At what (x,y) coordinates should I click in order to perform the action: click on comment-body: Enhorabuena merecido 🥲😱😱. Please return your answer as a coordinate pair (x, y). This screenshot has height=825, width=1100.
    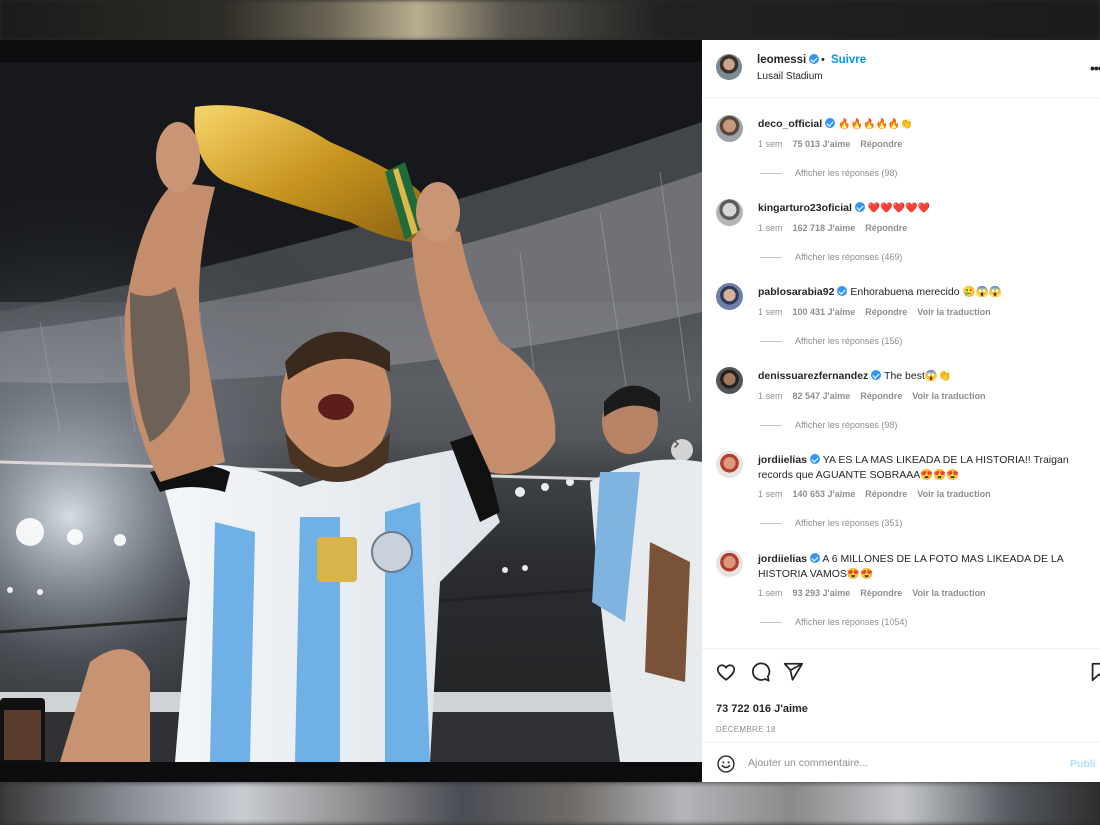
    Looking at the image, I should click on (926, 292).